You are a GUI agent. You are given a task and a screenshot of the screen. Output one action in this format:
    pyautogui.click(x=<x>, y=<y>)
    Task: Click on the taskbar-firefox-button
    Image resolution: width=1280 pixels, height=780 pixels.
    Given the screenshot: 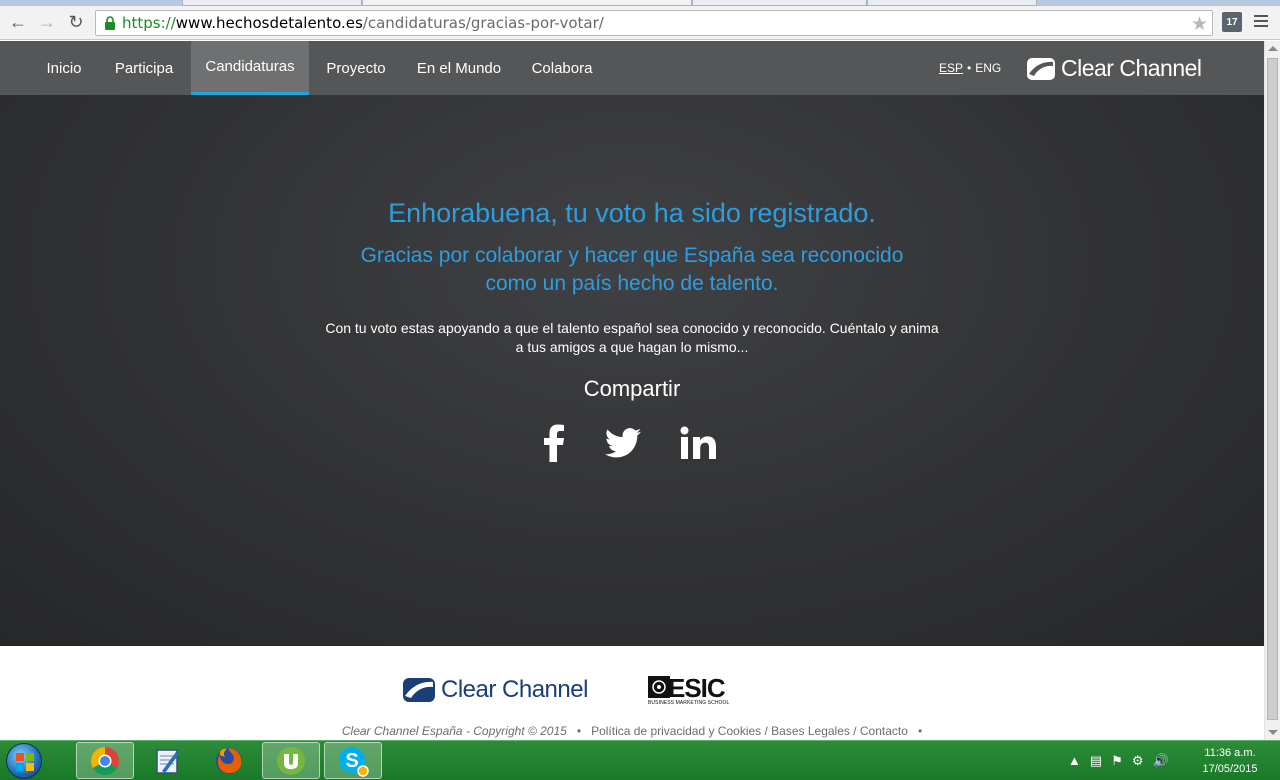 What is the action you would take?
    pyautogui.click(x=229, y=760)
    